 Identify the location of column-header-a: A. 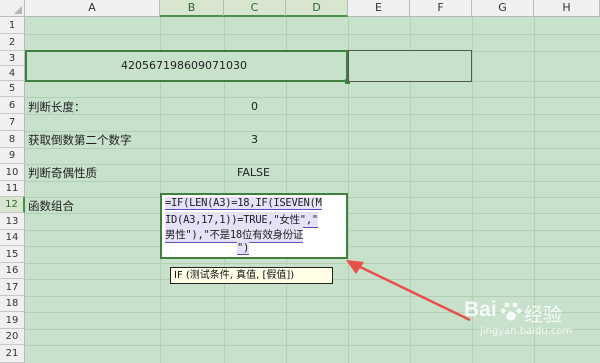
(92, 8).